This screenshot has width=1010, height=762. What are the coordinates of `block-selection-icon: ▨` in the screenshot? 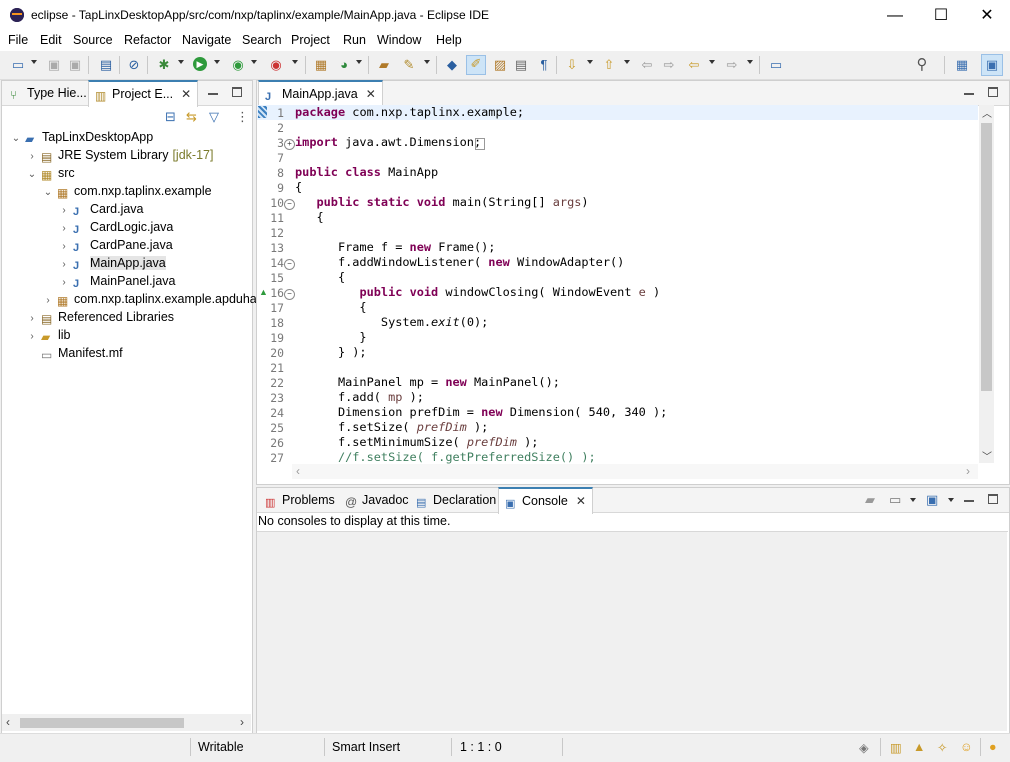 It's located at (500, 65).